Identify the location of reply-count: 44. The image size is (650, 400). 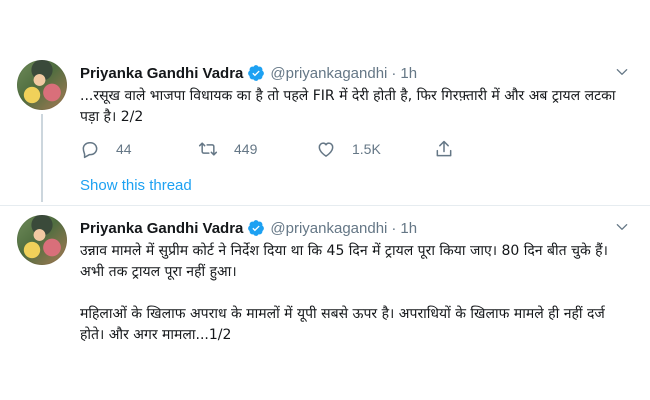
(124, 149).